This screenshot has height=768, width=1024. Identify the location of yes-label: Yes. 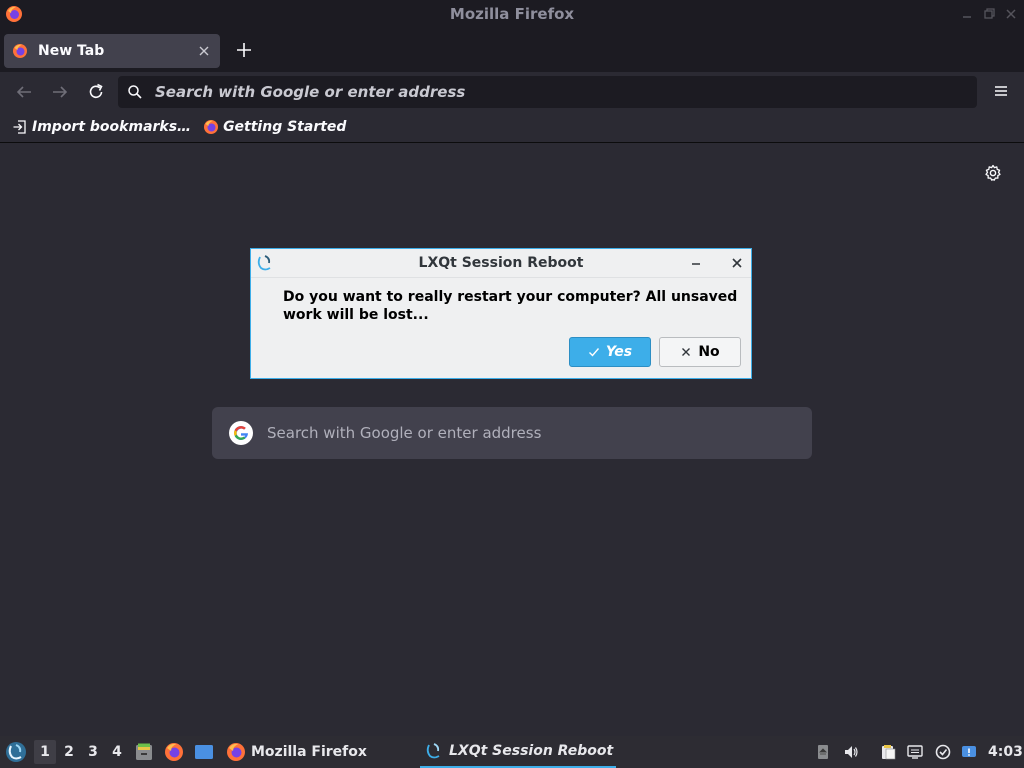
(619, 352).